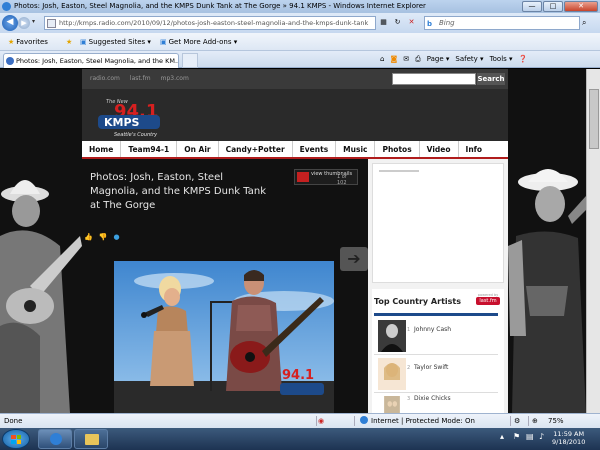 This screenshot has height=450, width=600. Describe the element at coordinates (409, 330) in the screenshot. I see `artist-rank: 1` at that location.